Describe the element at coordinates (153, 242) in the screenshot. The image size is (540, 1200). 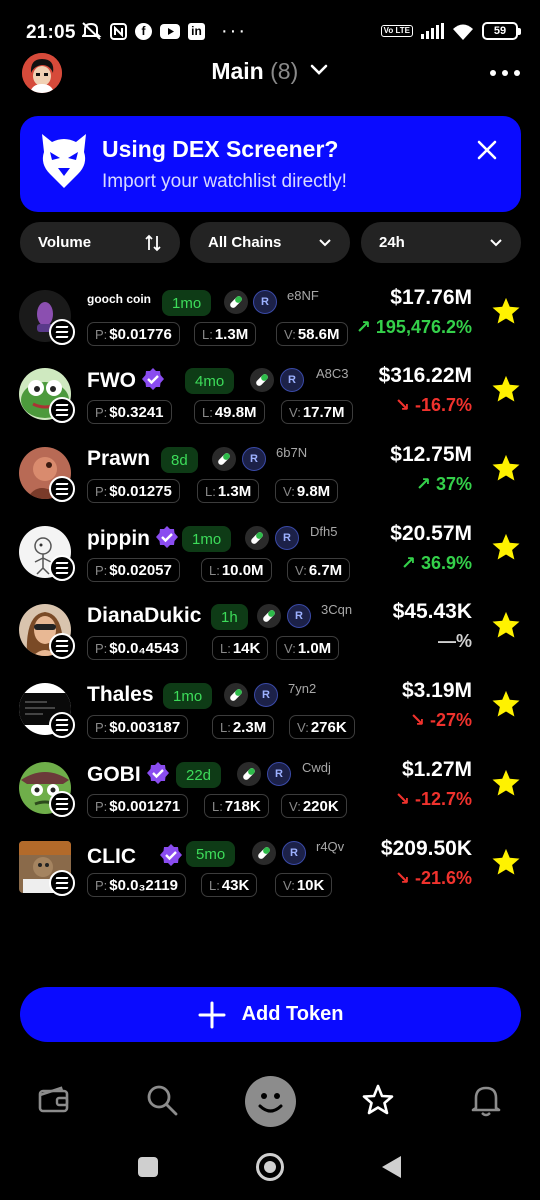
I see `sort-icon` at that location.